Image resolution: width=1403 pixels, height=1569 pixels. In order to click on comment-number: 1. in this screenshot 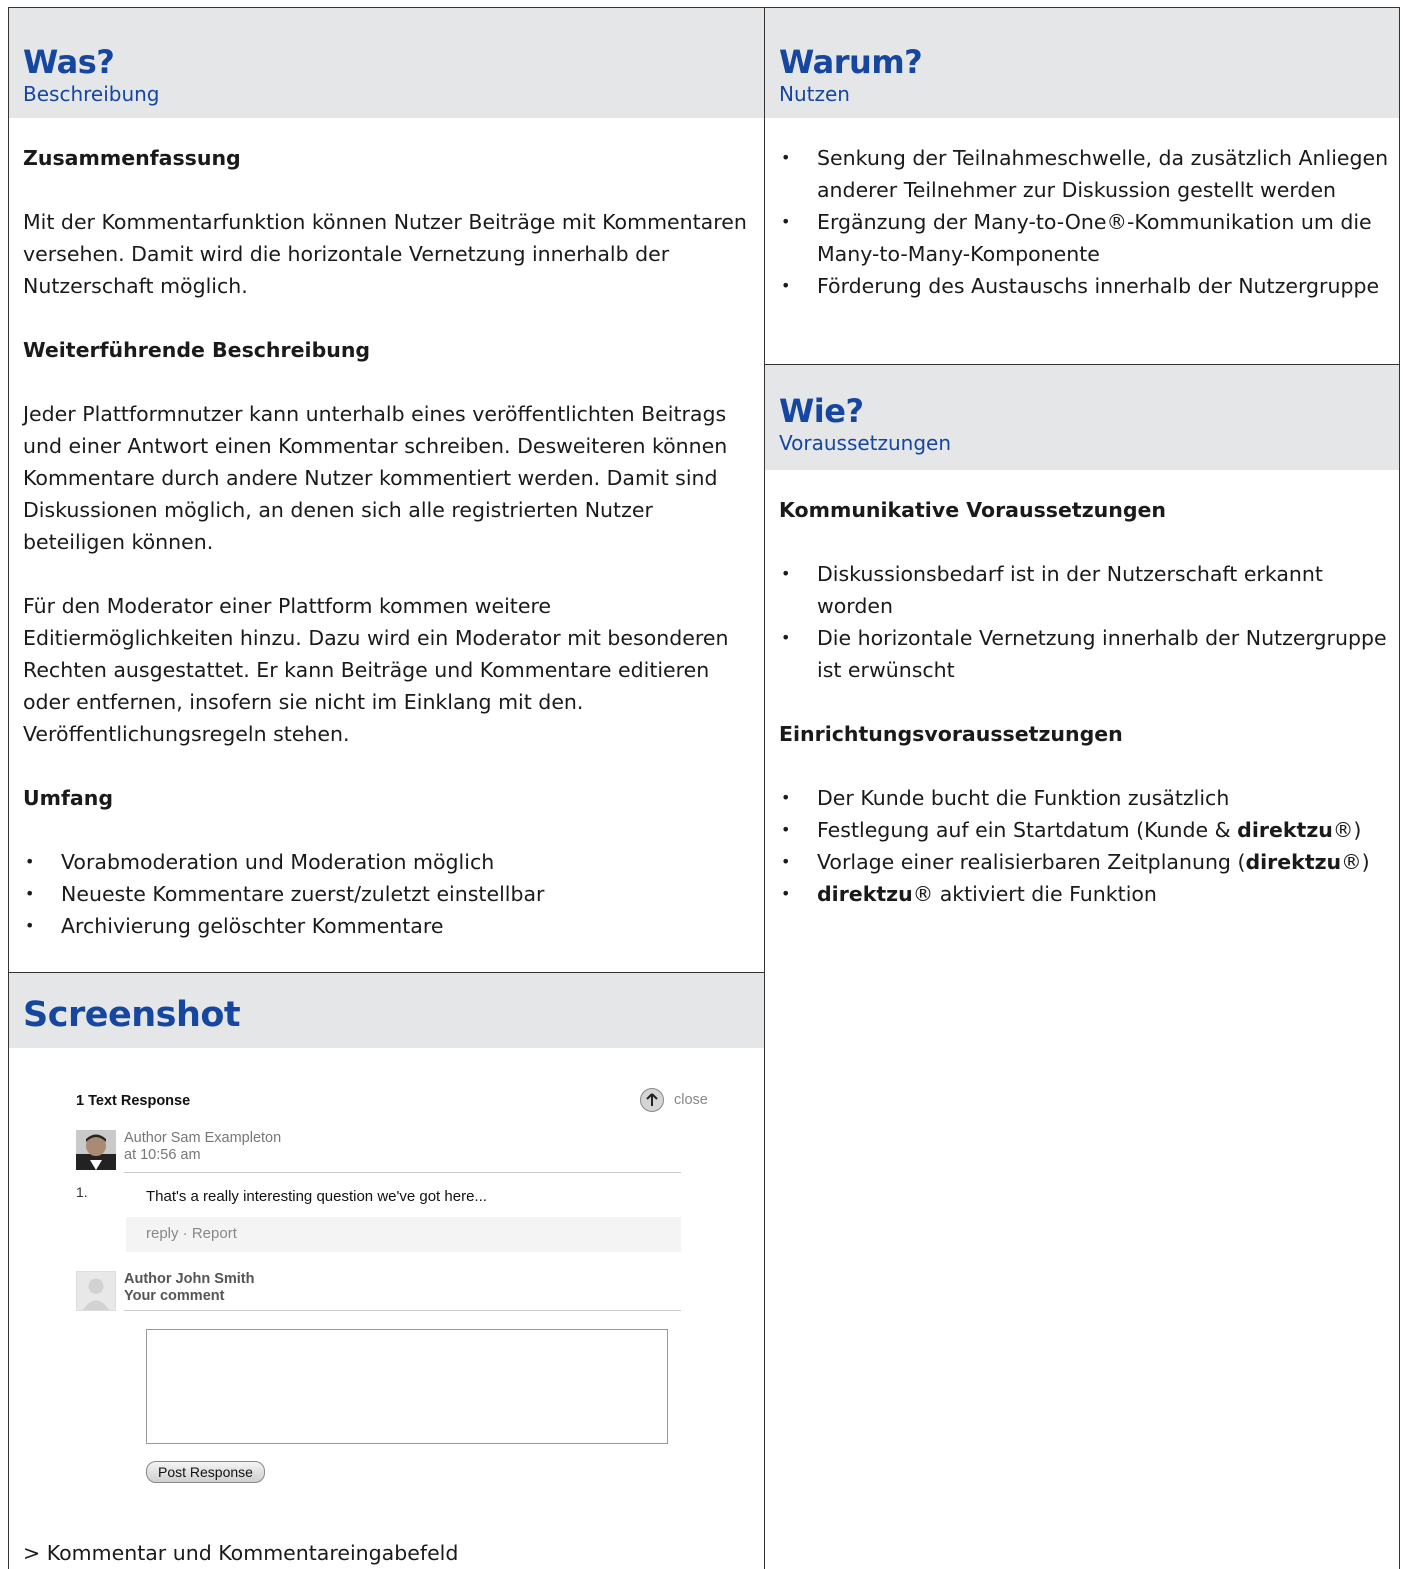, I will do `click(82, 1192)`.